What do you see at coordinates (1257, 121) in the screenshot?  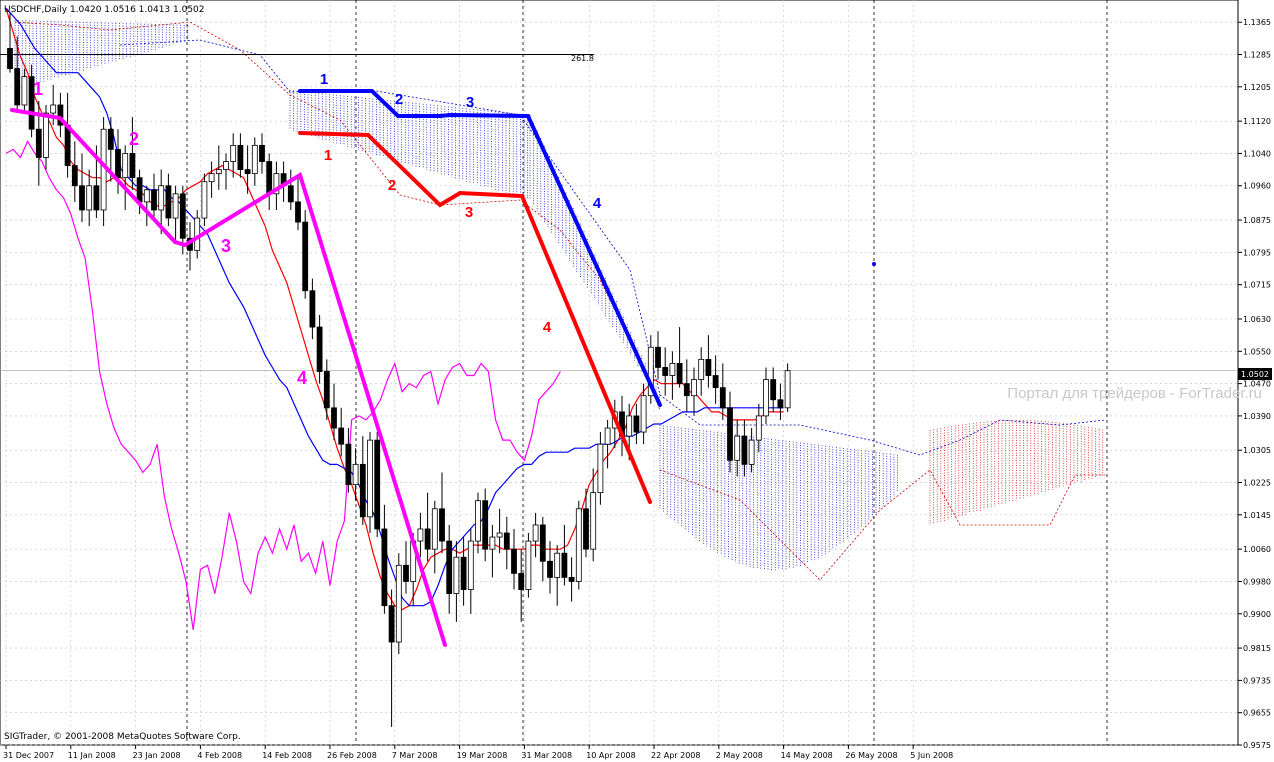 I see `y-tick-label: 1.1120` at bounding box center [1257, 121].